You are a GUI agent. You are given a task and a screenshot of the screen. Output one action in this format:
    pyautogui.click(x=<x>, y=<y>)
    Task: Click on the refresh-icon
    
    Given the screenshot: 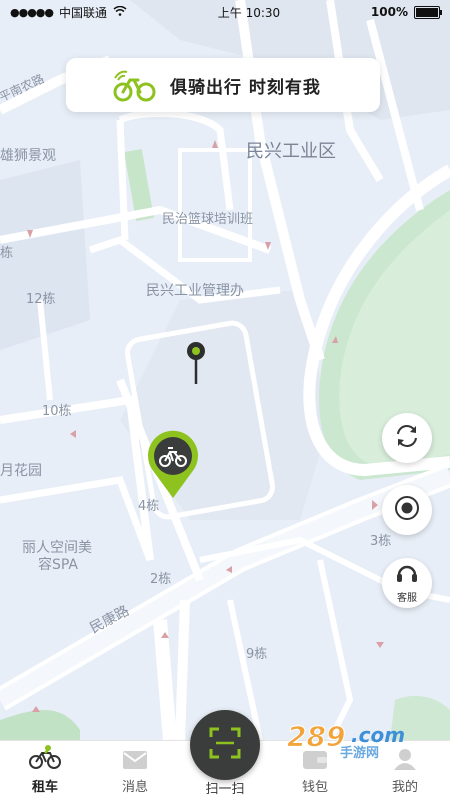 What is the action you would take?
    pyautogui.click(x=407, y=438)
    